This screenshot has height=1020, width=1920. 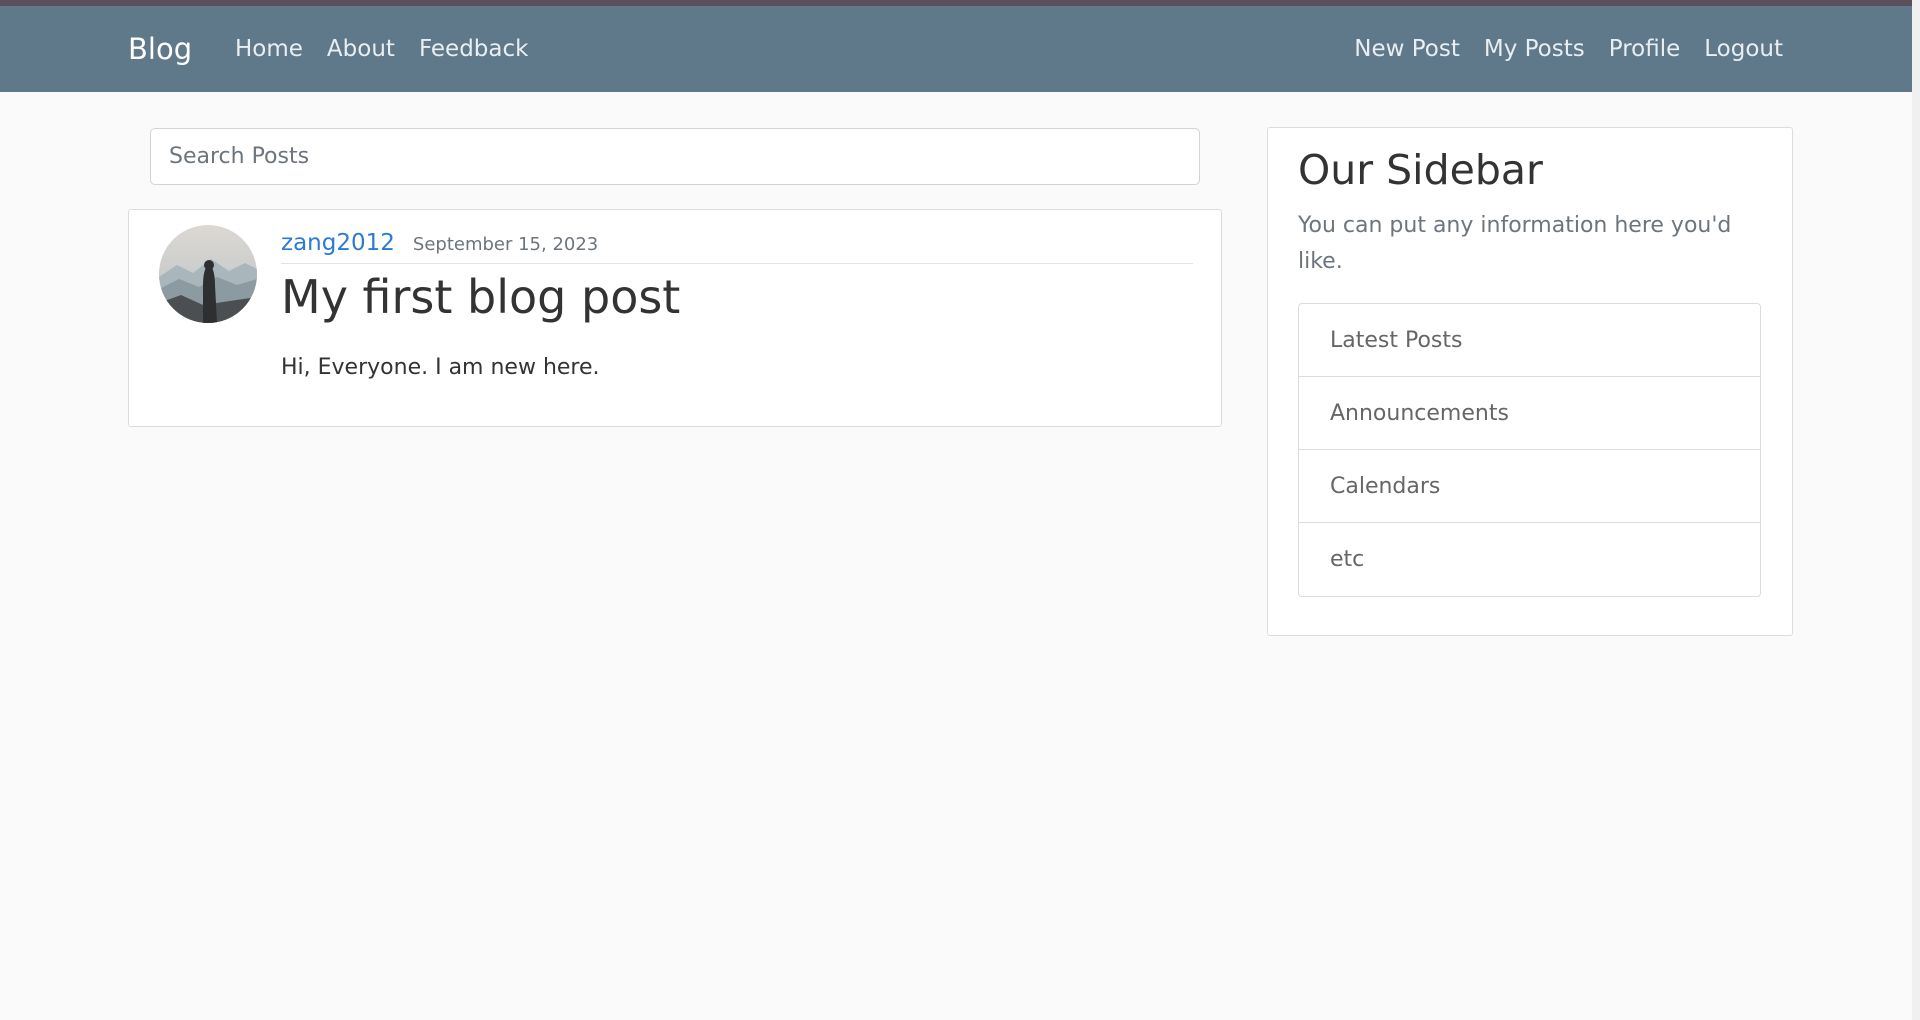 I want to click on brand-link: Blog, so click(x=160, y=49).